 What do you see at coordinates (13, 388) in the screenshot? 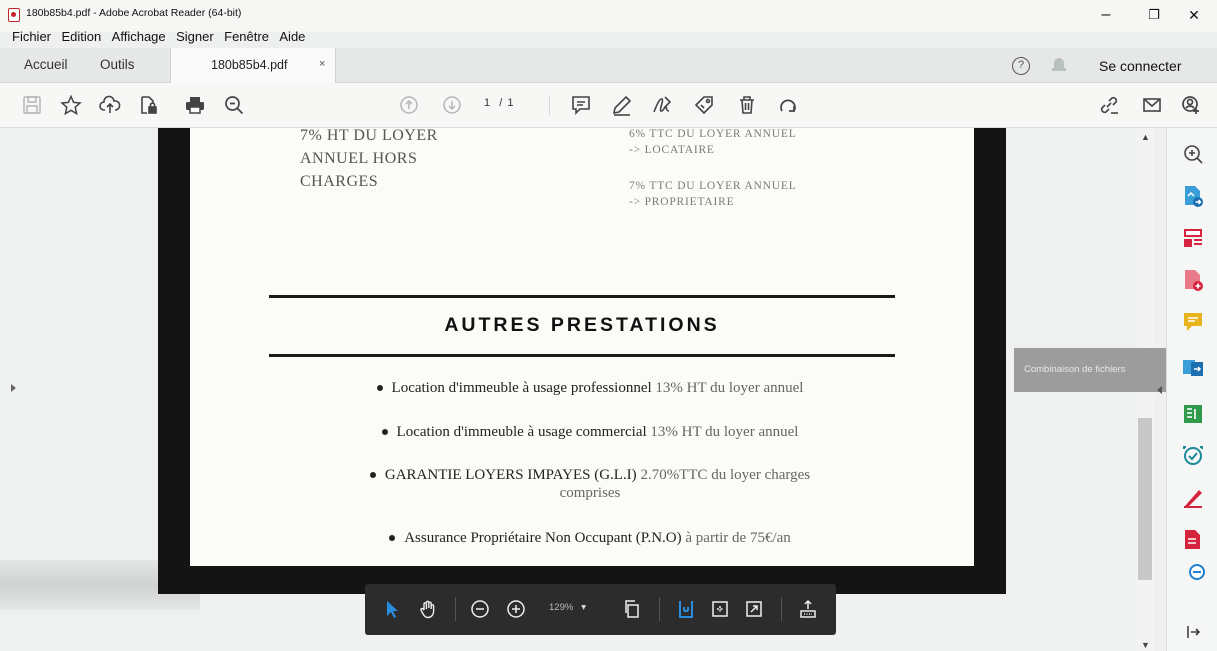
I see `expand-left-panel-icon` at bounding box center [13, 388].